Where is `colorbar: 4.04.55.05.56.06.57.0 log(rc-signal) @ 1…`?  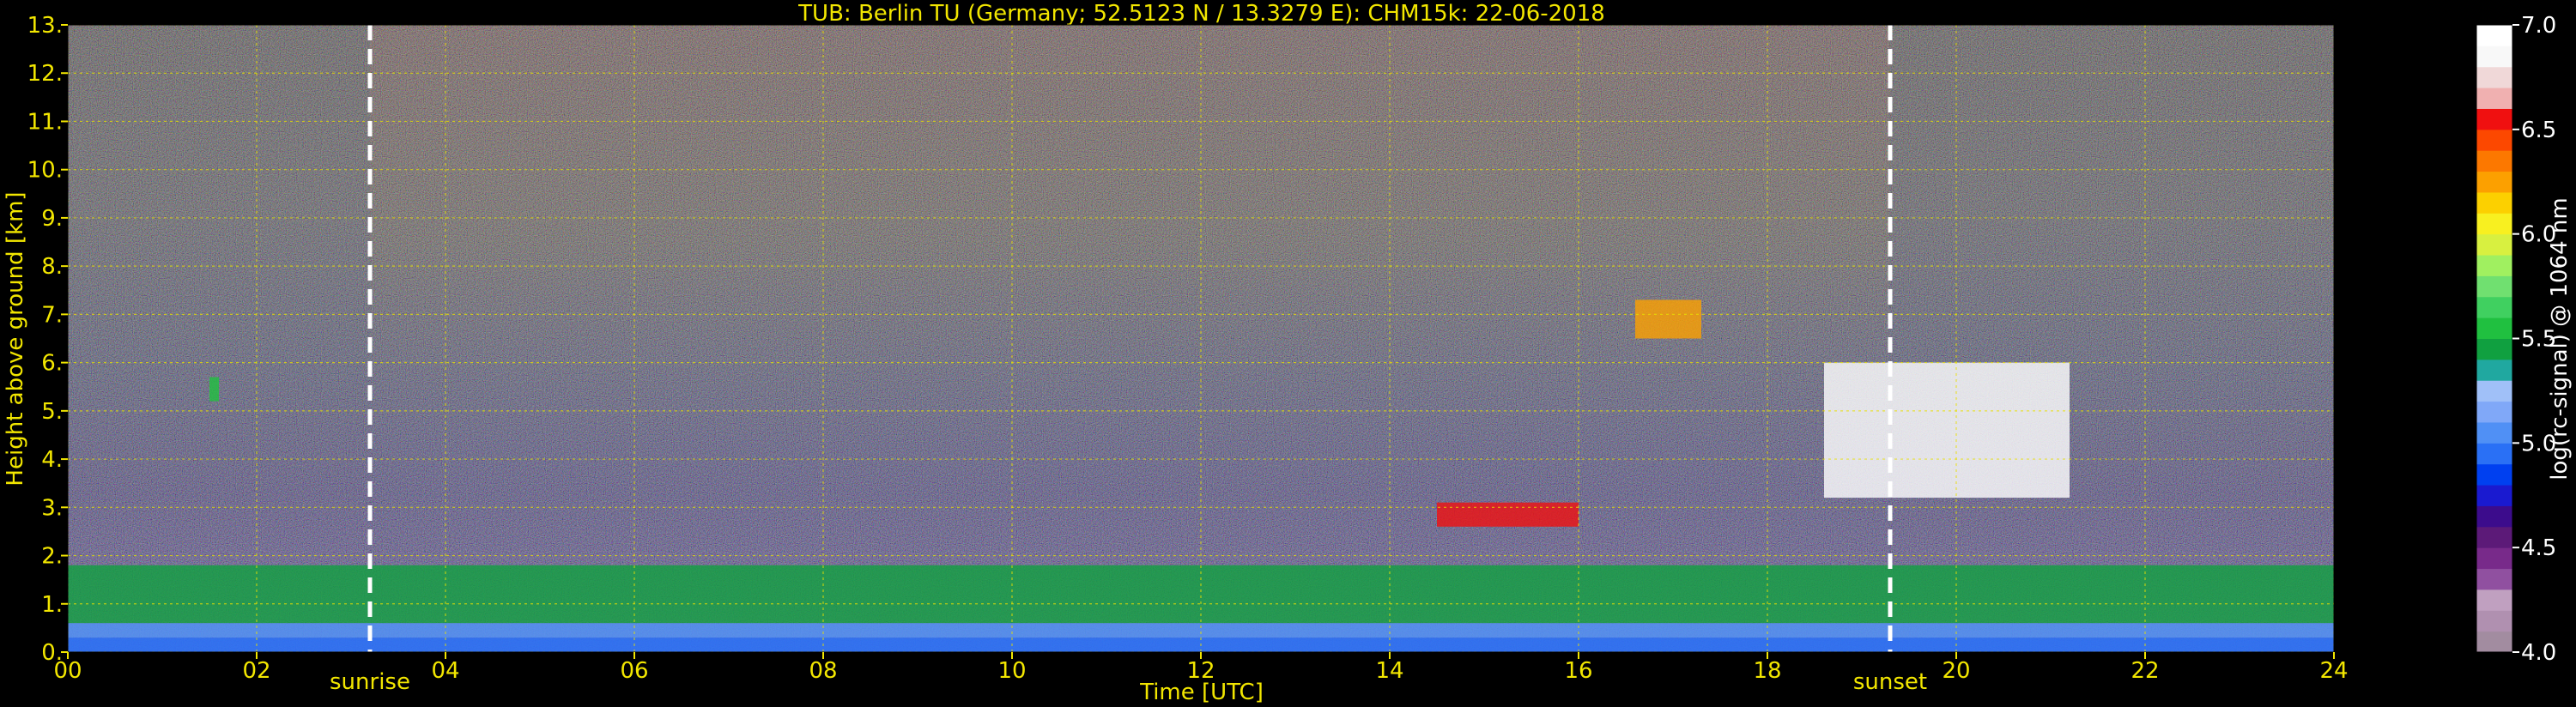
colorbar: 4.04.55.05.56.06.57.0 log(rc-signal) @ 1… is located at coordinates (2524, 339).